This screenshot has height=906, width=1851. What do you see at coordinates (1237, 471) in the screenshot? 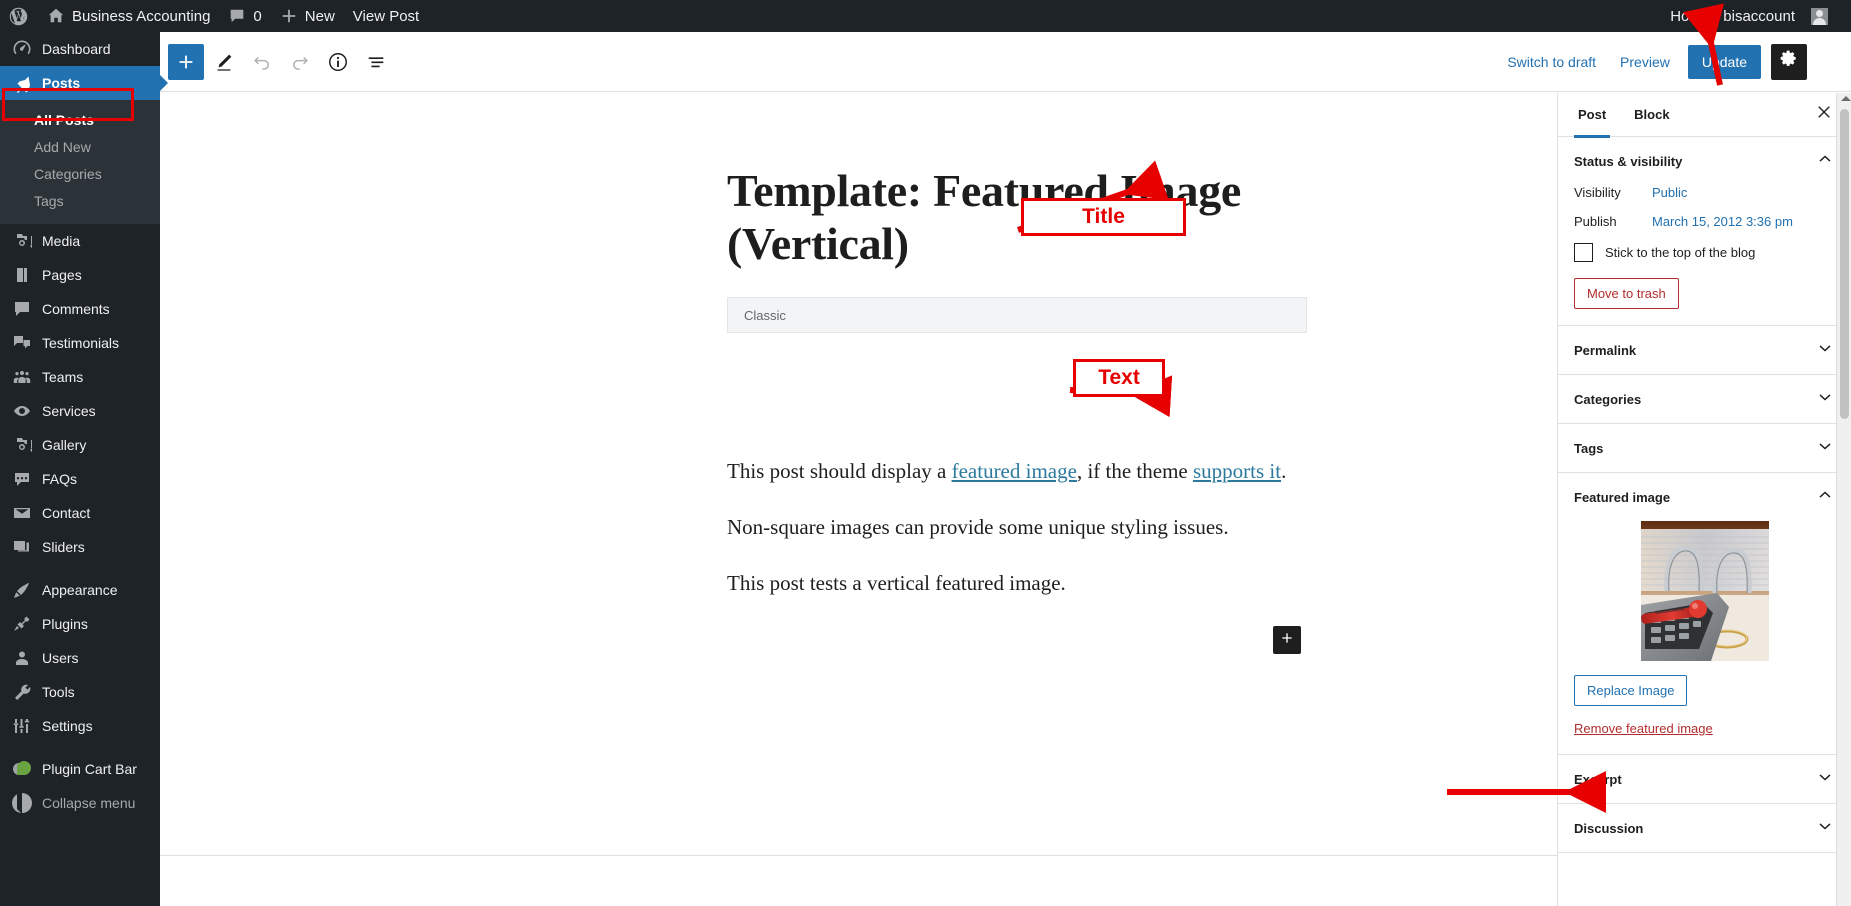
I see `supports-it-link: supports it` at bounding box center [1237, 471].